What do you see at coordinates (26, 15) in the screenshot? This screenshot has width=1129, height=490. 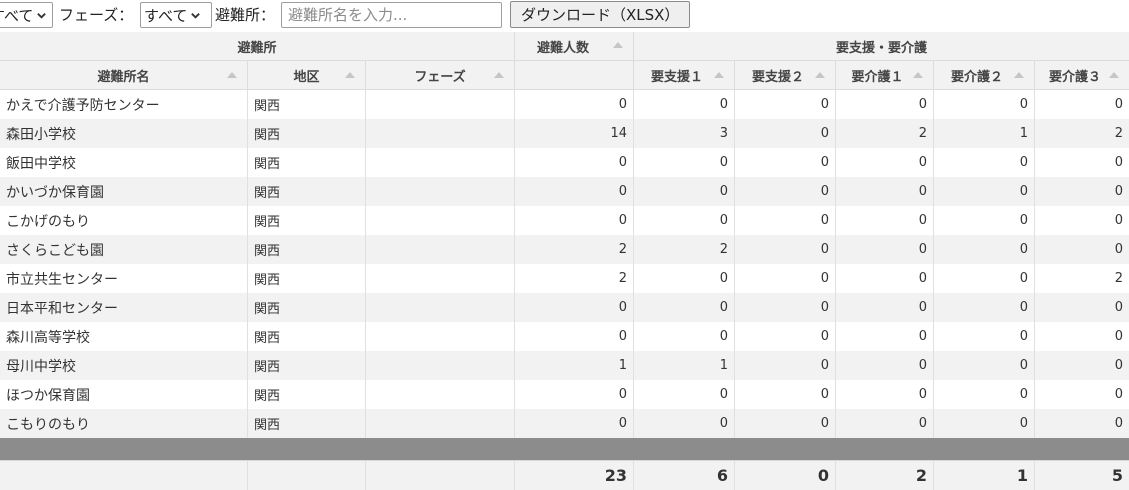 I see `district-select: すべて` at bounding box center [26, 15].